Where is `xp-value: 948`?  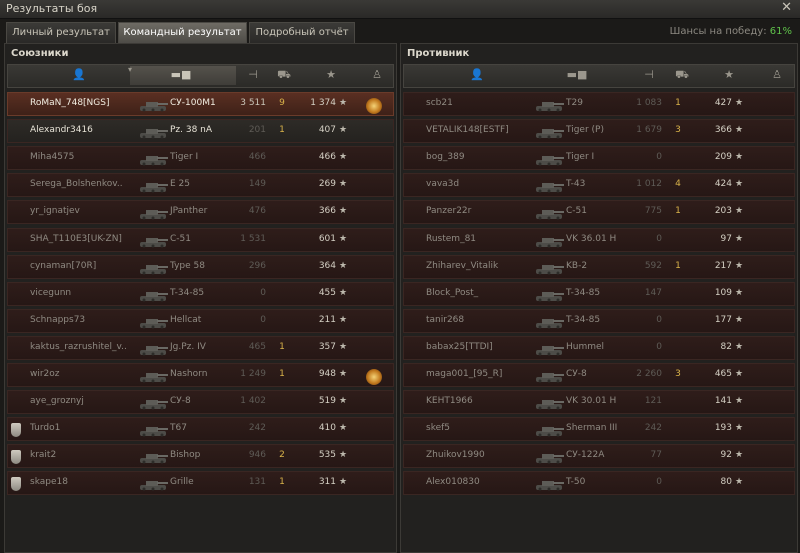
xp-value: 948 is located at coordinates (327, 374).